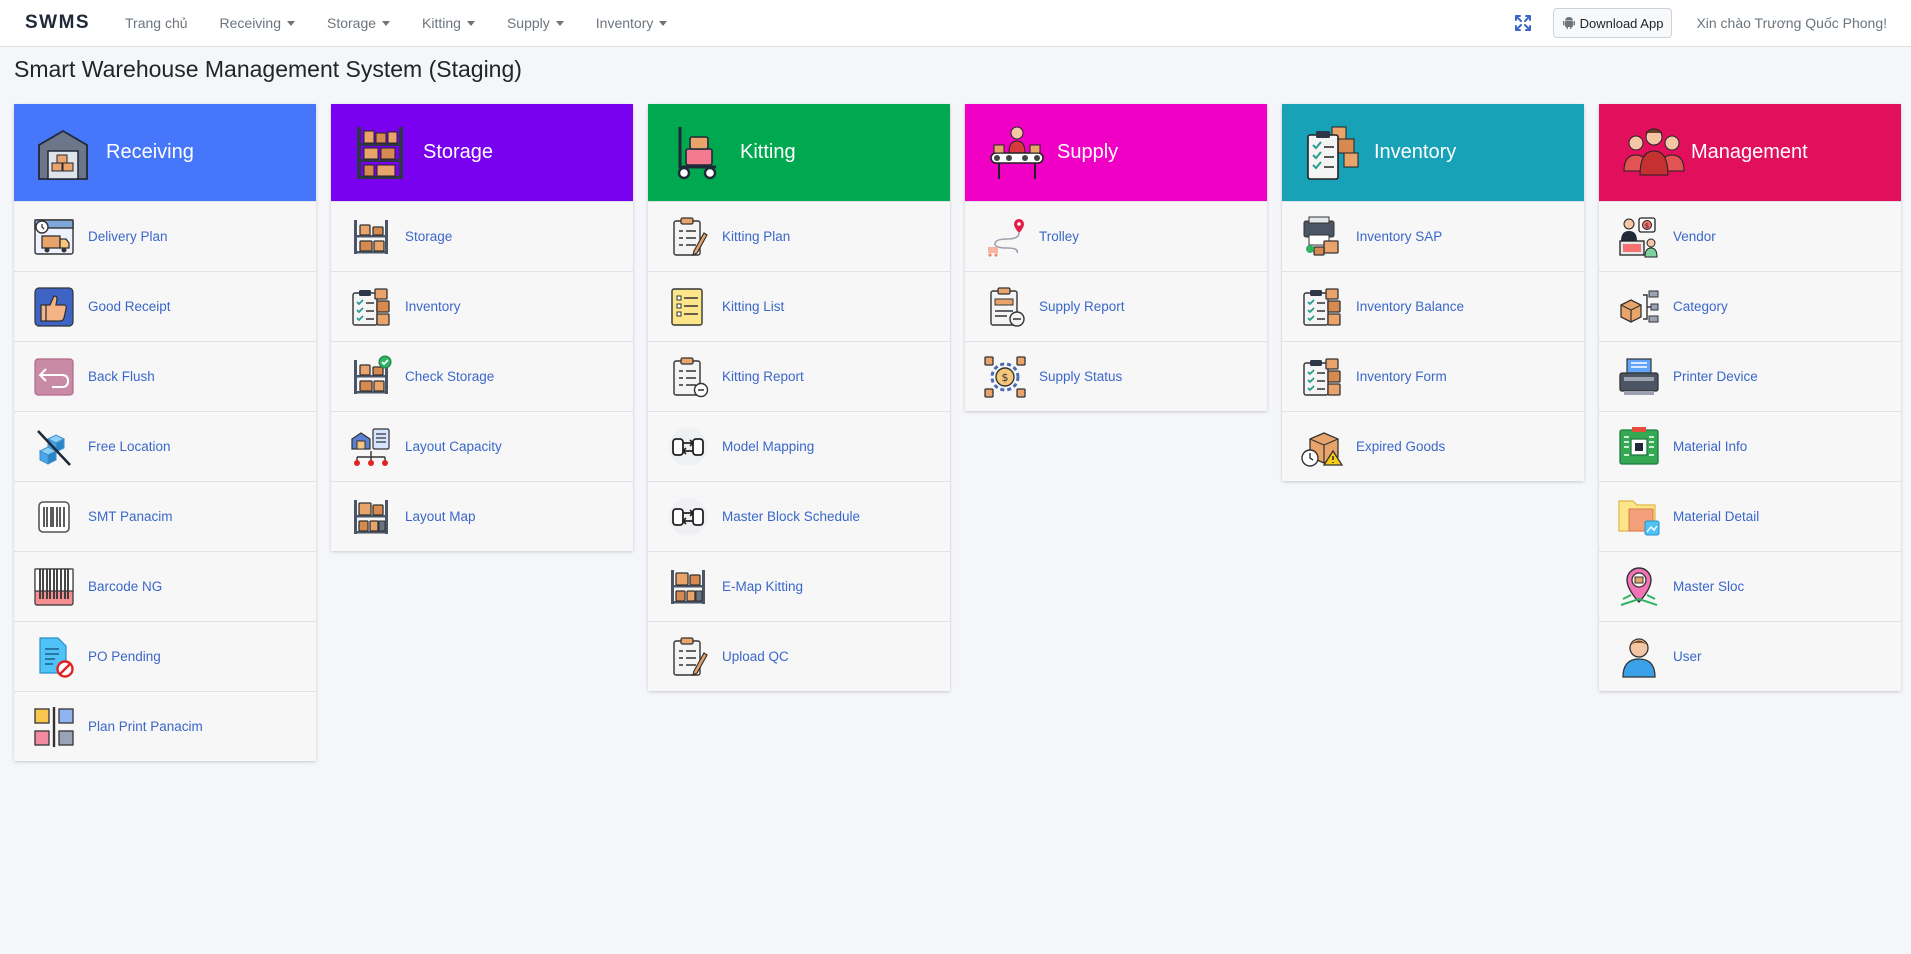  I want to click on folder-image-icon, so click(1639, 517).